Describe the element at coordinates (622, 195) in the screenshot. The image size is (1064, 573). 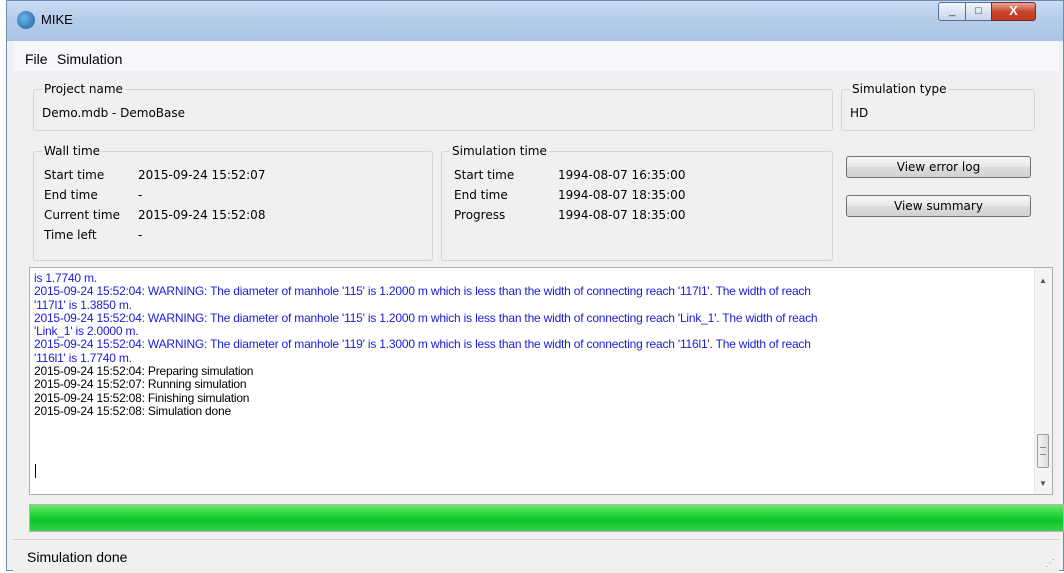
I see `sim-end-value: 1994-08-07 18:35:00` at that location.